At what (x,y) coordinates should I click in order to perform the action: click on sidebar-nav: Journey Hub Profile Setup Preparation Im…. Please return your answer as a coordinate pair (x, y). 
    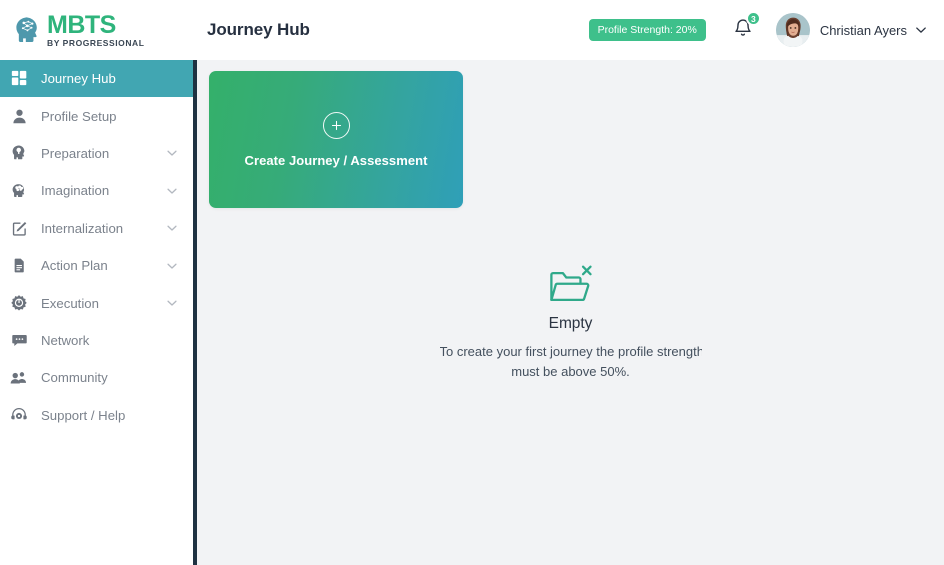
    Looking at the image, I should click on (96, 247).